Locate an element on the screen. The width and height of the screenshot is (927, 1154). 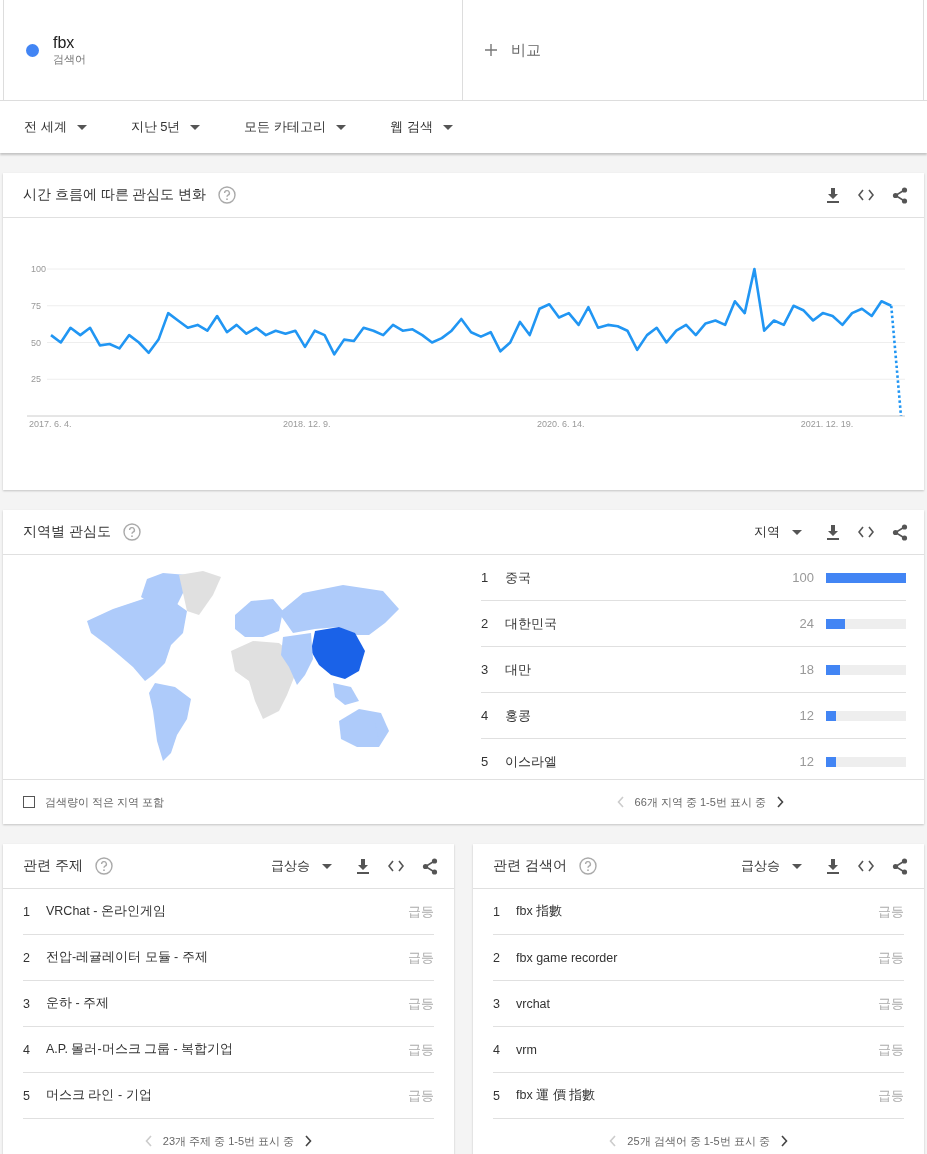
search-term: fbx is located at coordinates (69, 42).